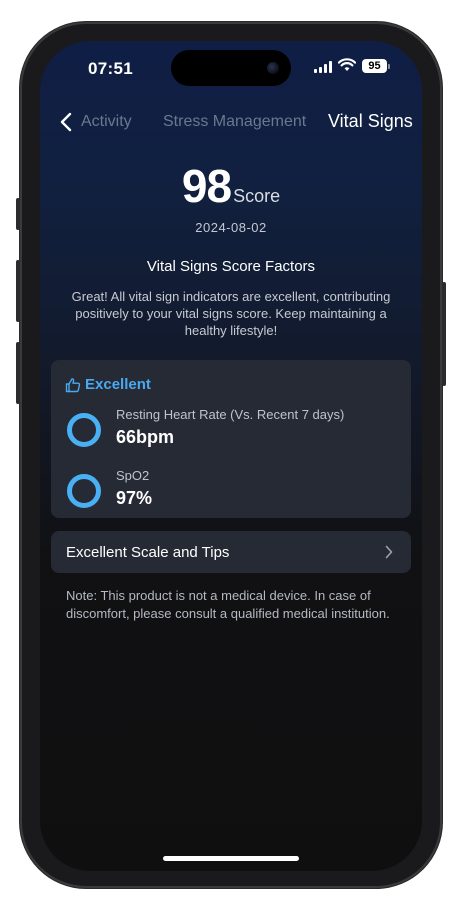 The height and width of the screenshot is (910, 462). I want to click on wifi-icon, so click(347, 64).